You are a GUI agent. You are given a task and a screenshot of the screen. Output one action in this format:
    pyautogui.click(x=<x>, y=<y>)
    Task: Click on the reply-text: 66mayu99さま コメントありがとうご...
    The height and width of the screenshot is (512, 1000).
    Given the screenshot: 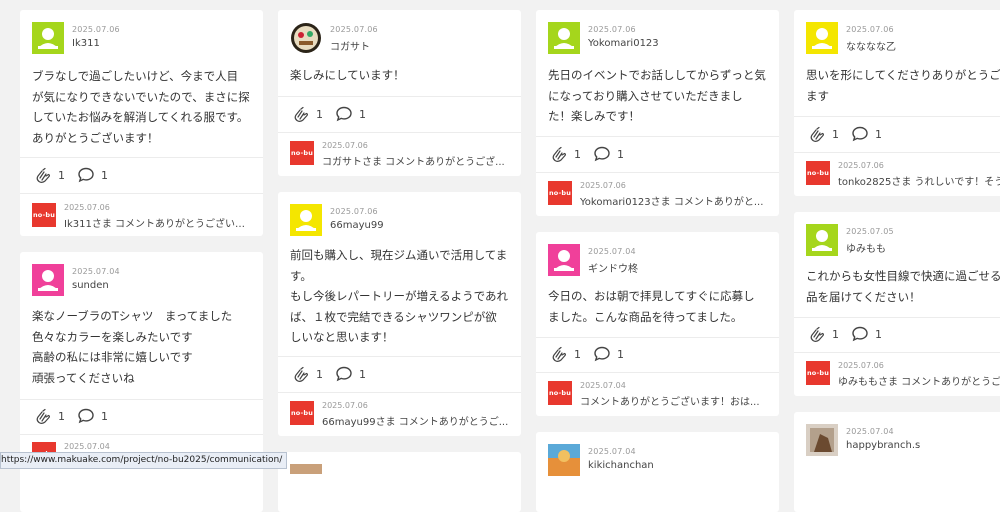 What is the action you would take?
    pyautogui.click(x=415, y=422)
    